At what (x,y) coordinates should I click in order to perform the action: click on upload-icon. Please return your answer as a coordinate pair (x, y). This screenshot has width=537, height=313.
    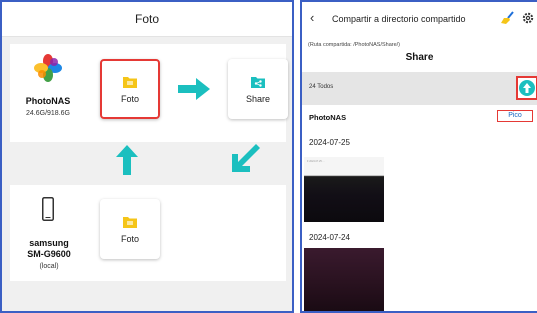
    Looking at the image, I should click on (527, 88).